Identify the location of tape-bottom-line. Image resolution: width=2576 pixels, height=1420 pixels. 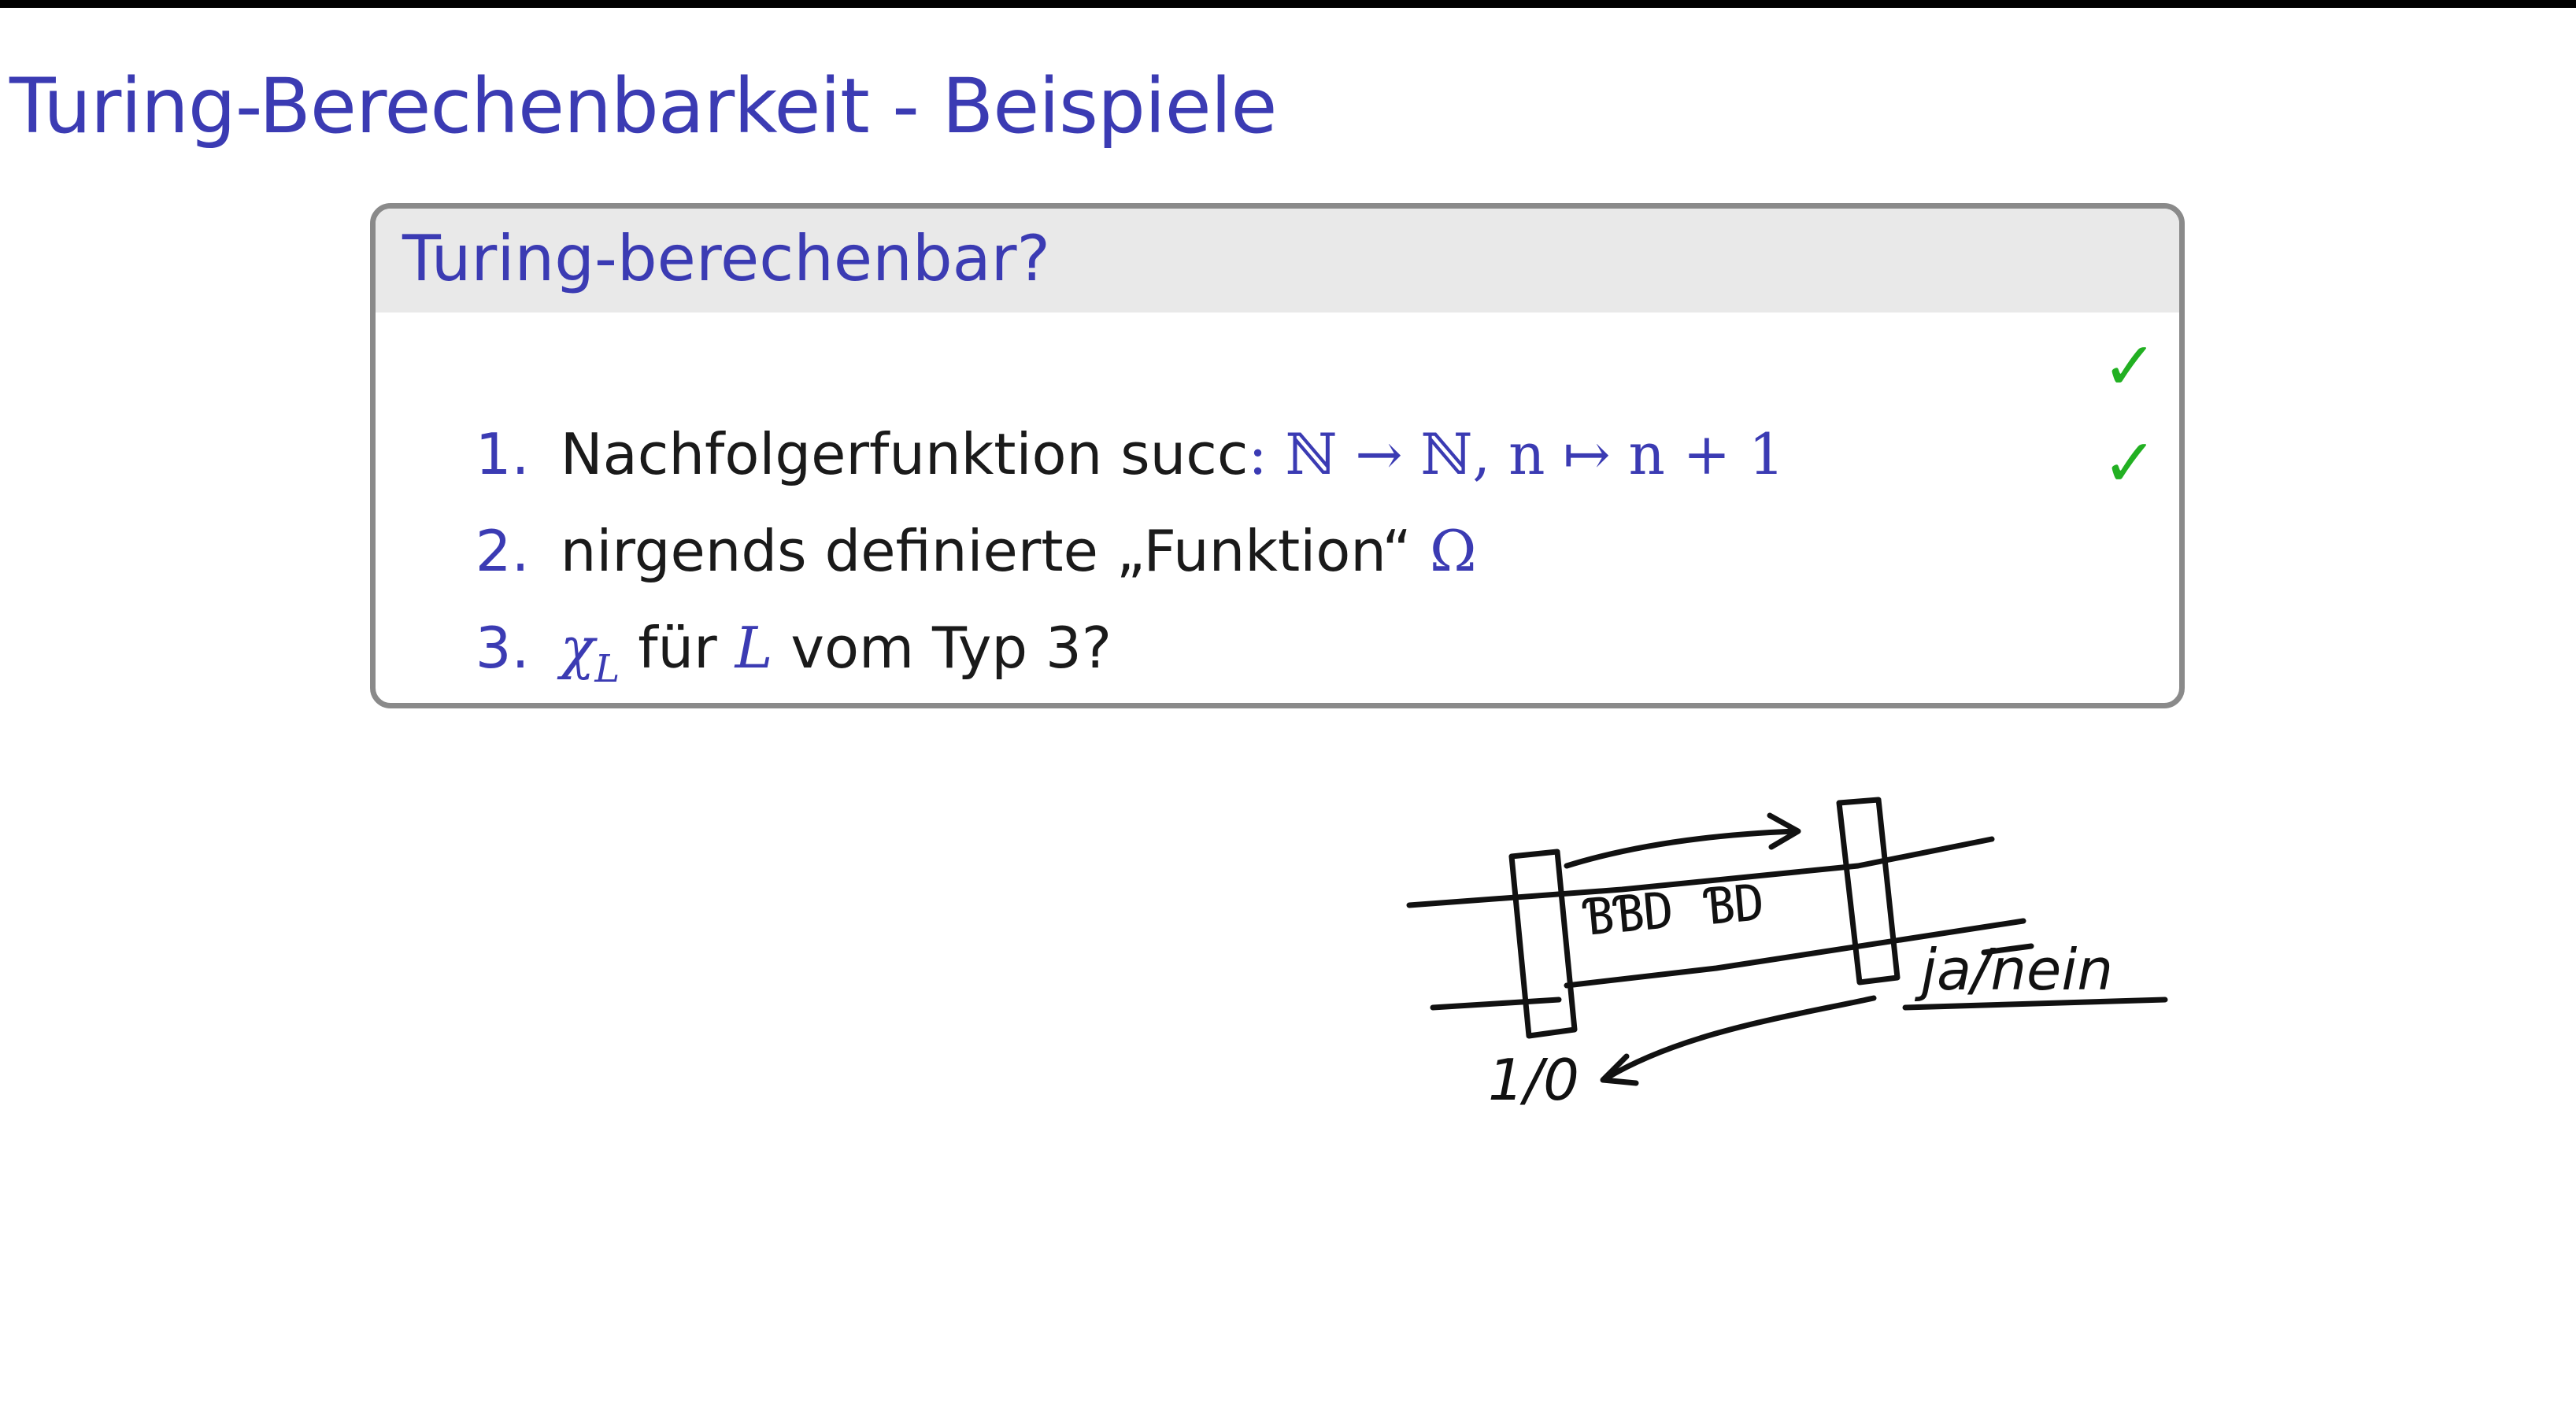
(1496, 1004).